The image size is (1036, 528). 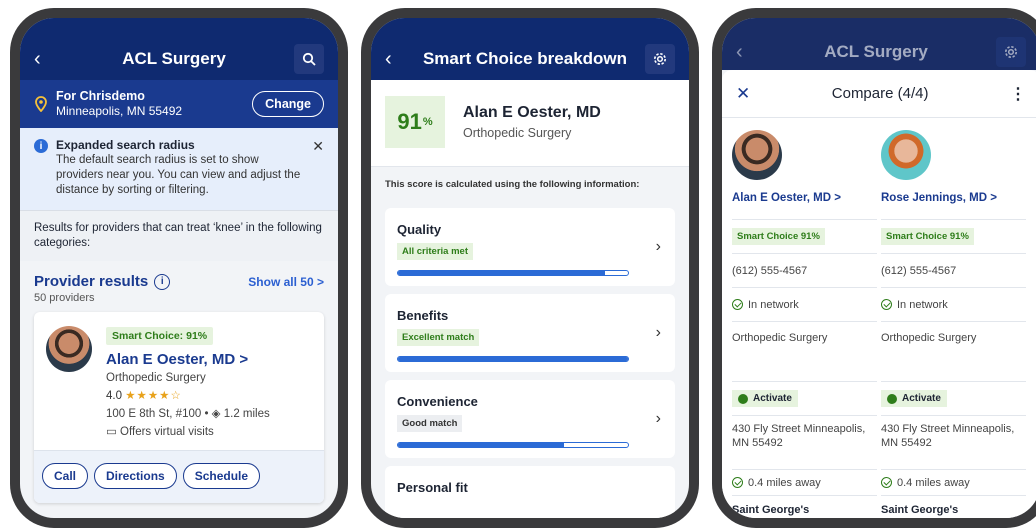 I want to click on score-box: 91%, so click(x=415, y=122).